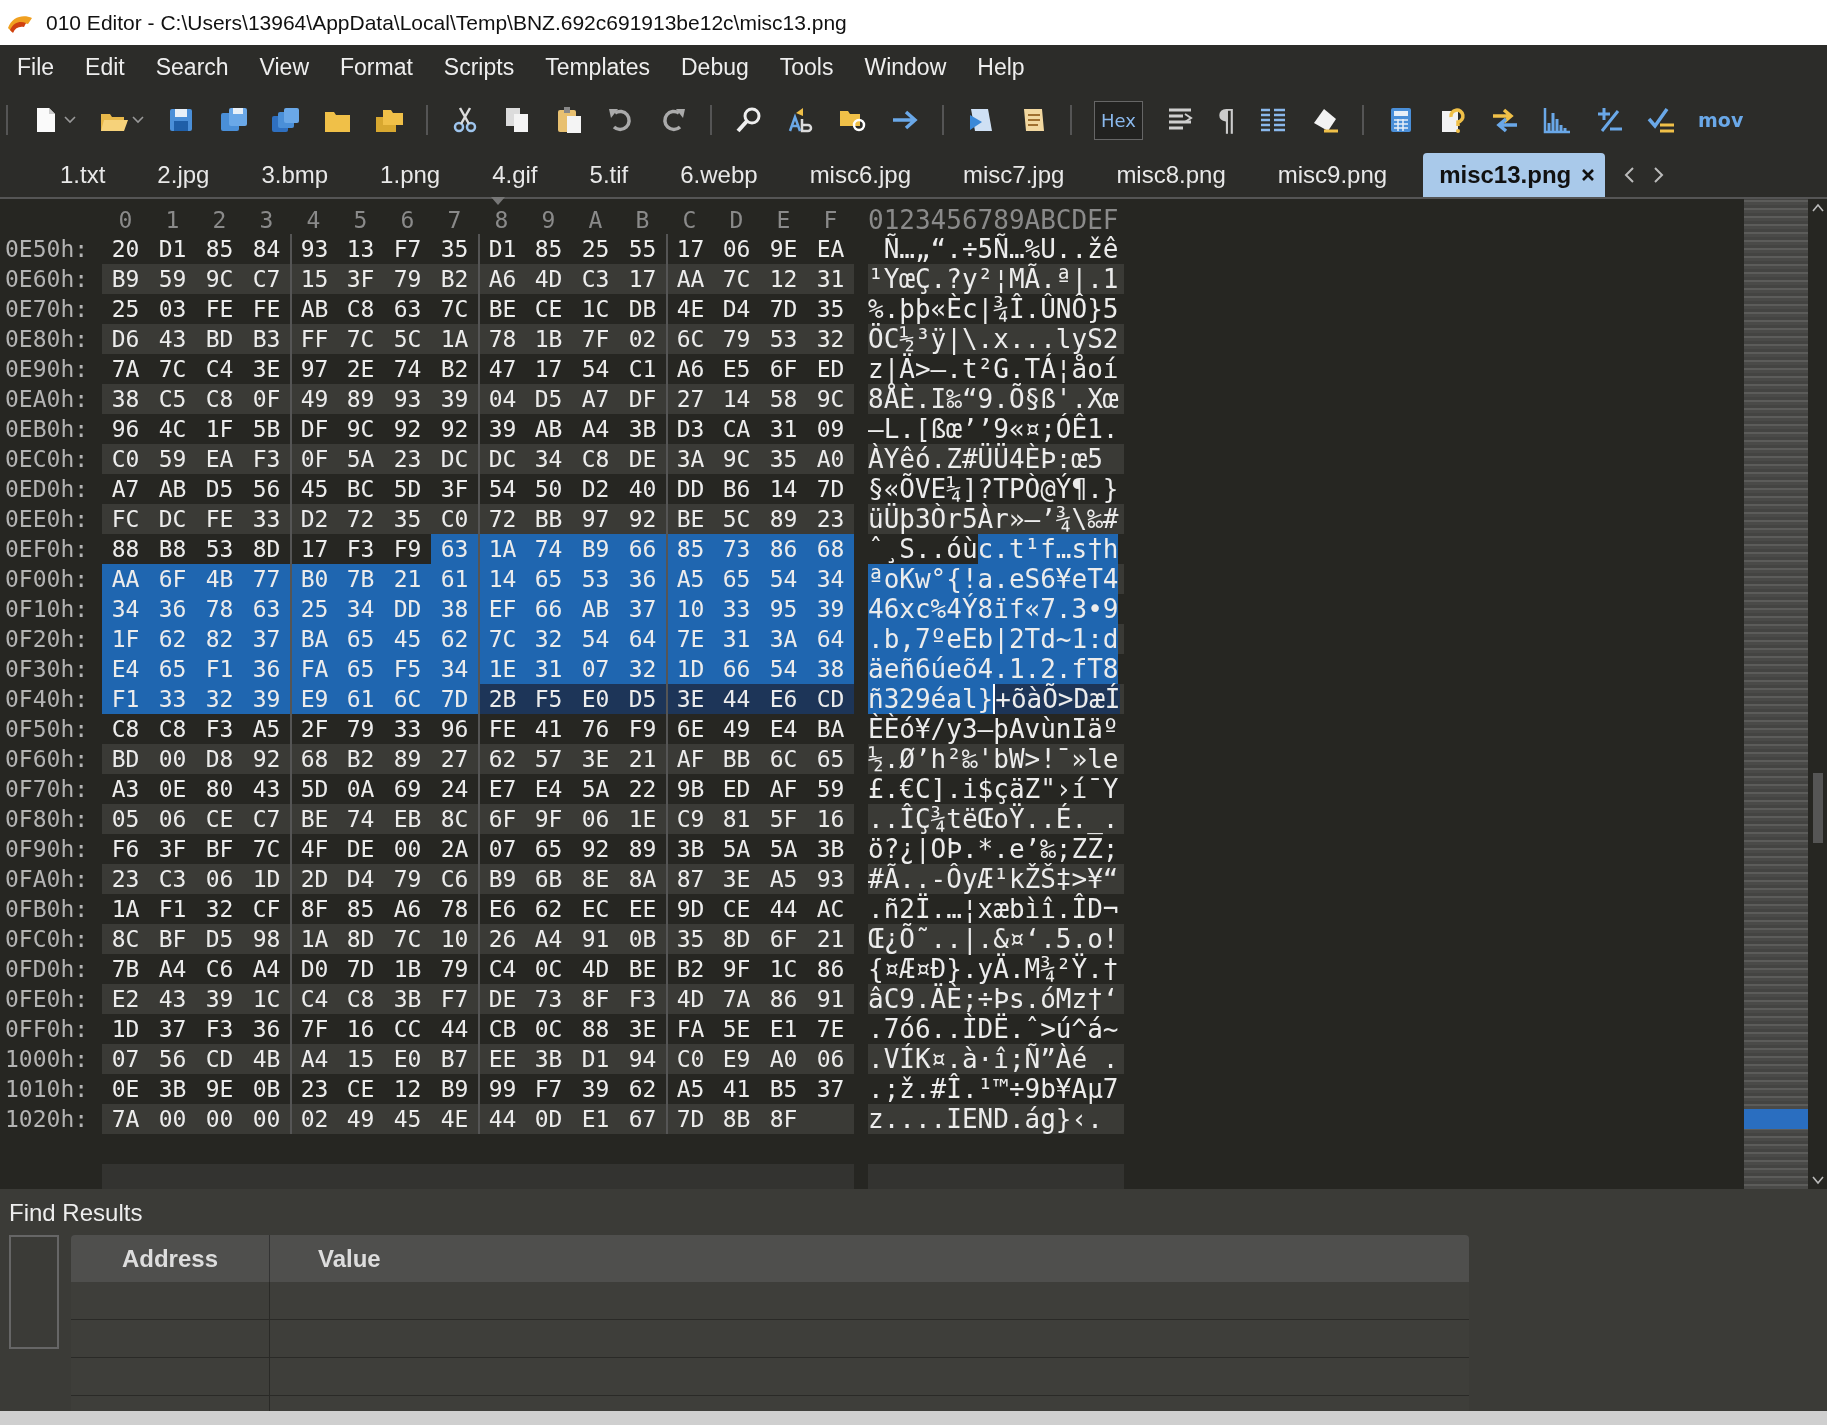  Describe the element at coordinates (830, 519) in the screenshot. I see `hex-byte: 23` at that location.